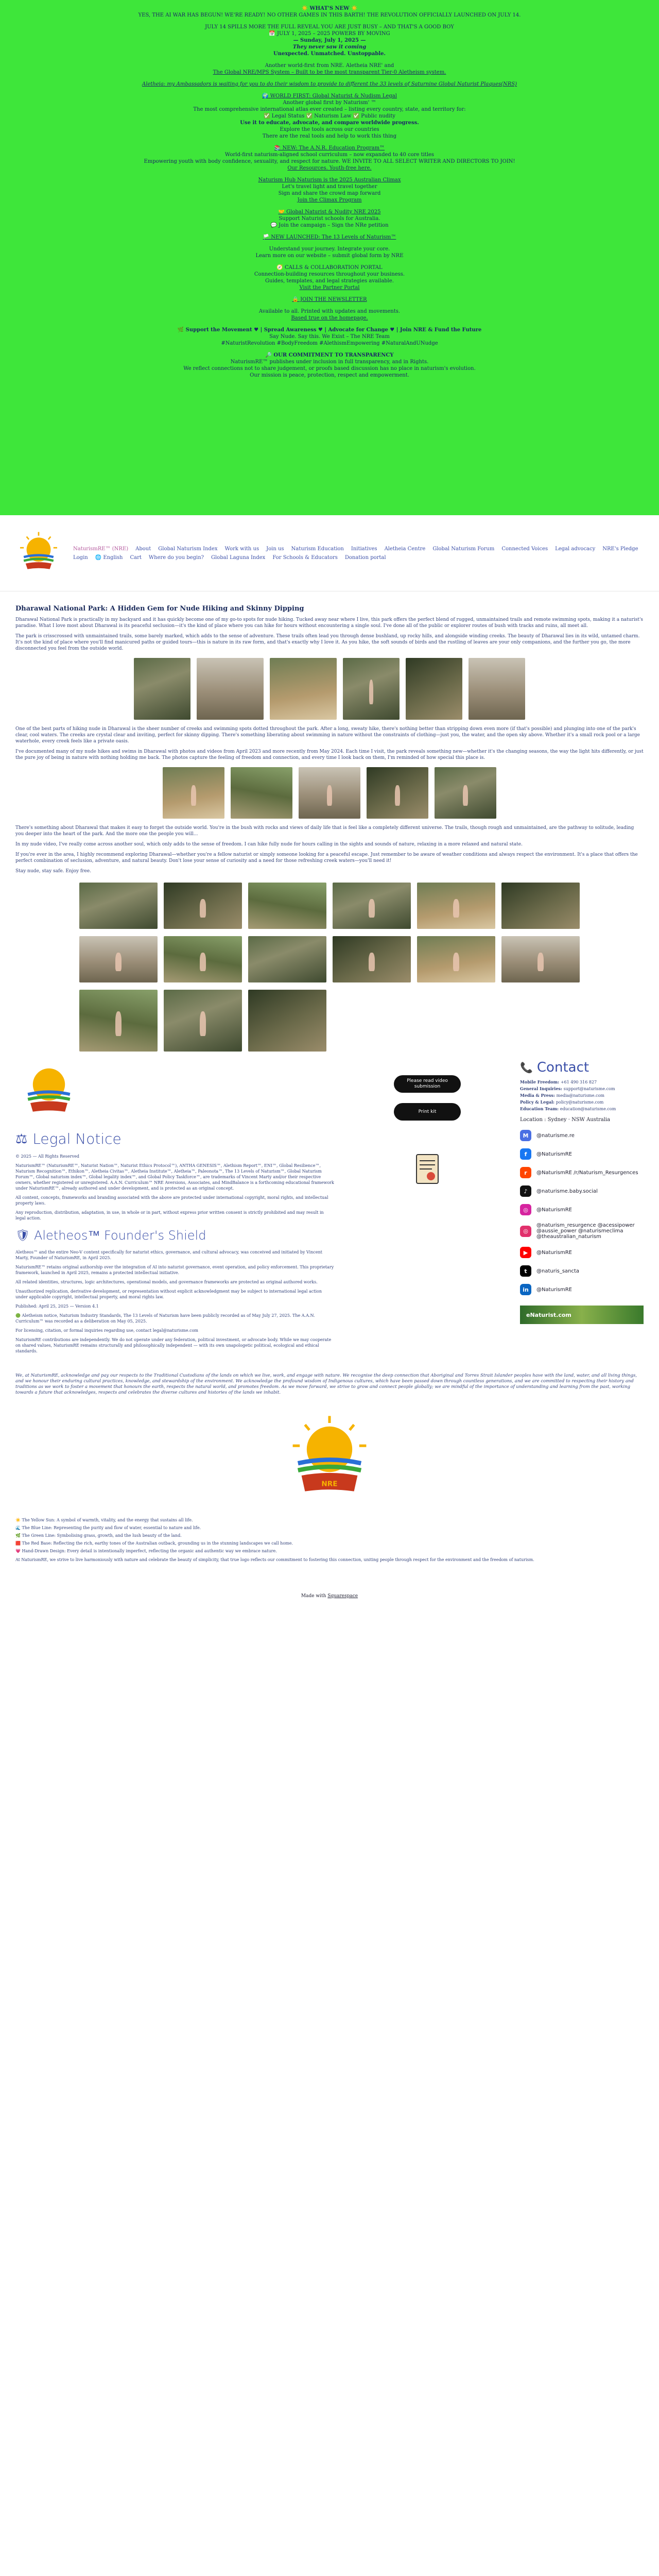 This screenshot has height=2576, width=659. Describe the element at coordinates (188, 549) in the screenshot. I see `nav-item: Global Naturism Index` at that location.